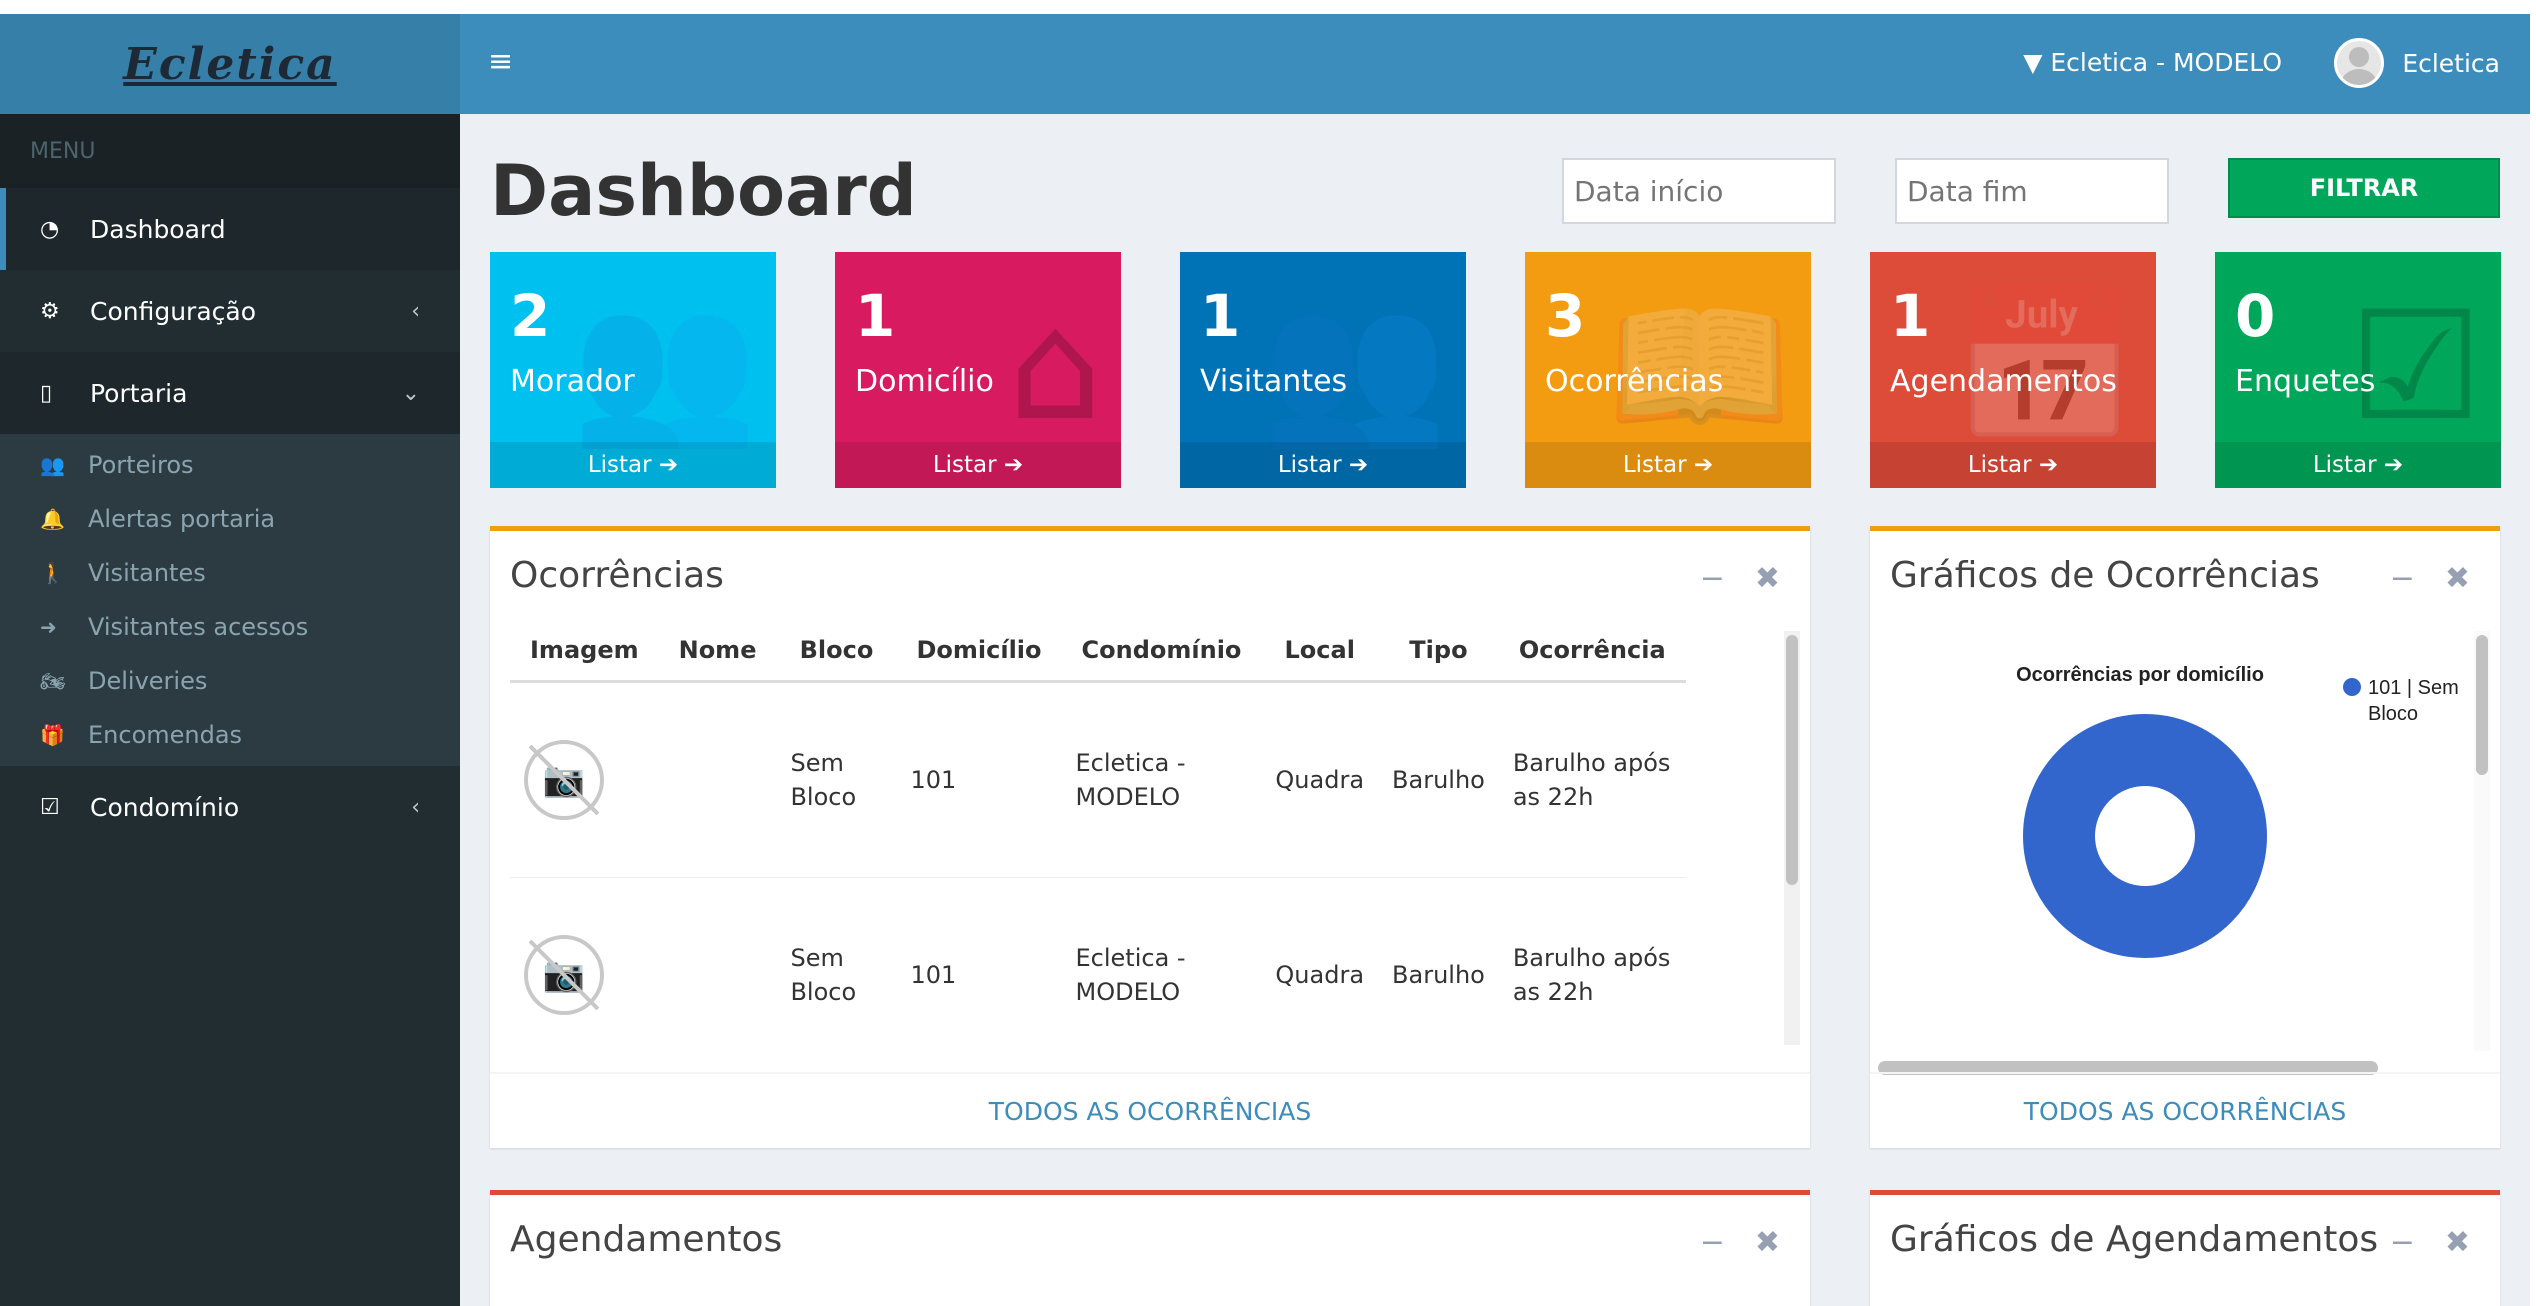  Describe the element at coordinates (924, 381) in the screenshot. I see `tile-label: Domicílio` at that location.